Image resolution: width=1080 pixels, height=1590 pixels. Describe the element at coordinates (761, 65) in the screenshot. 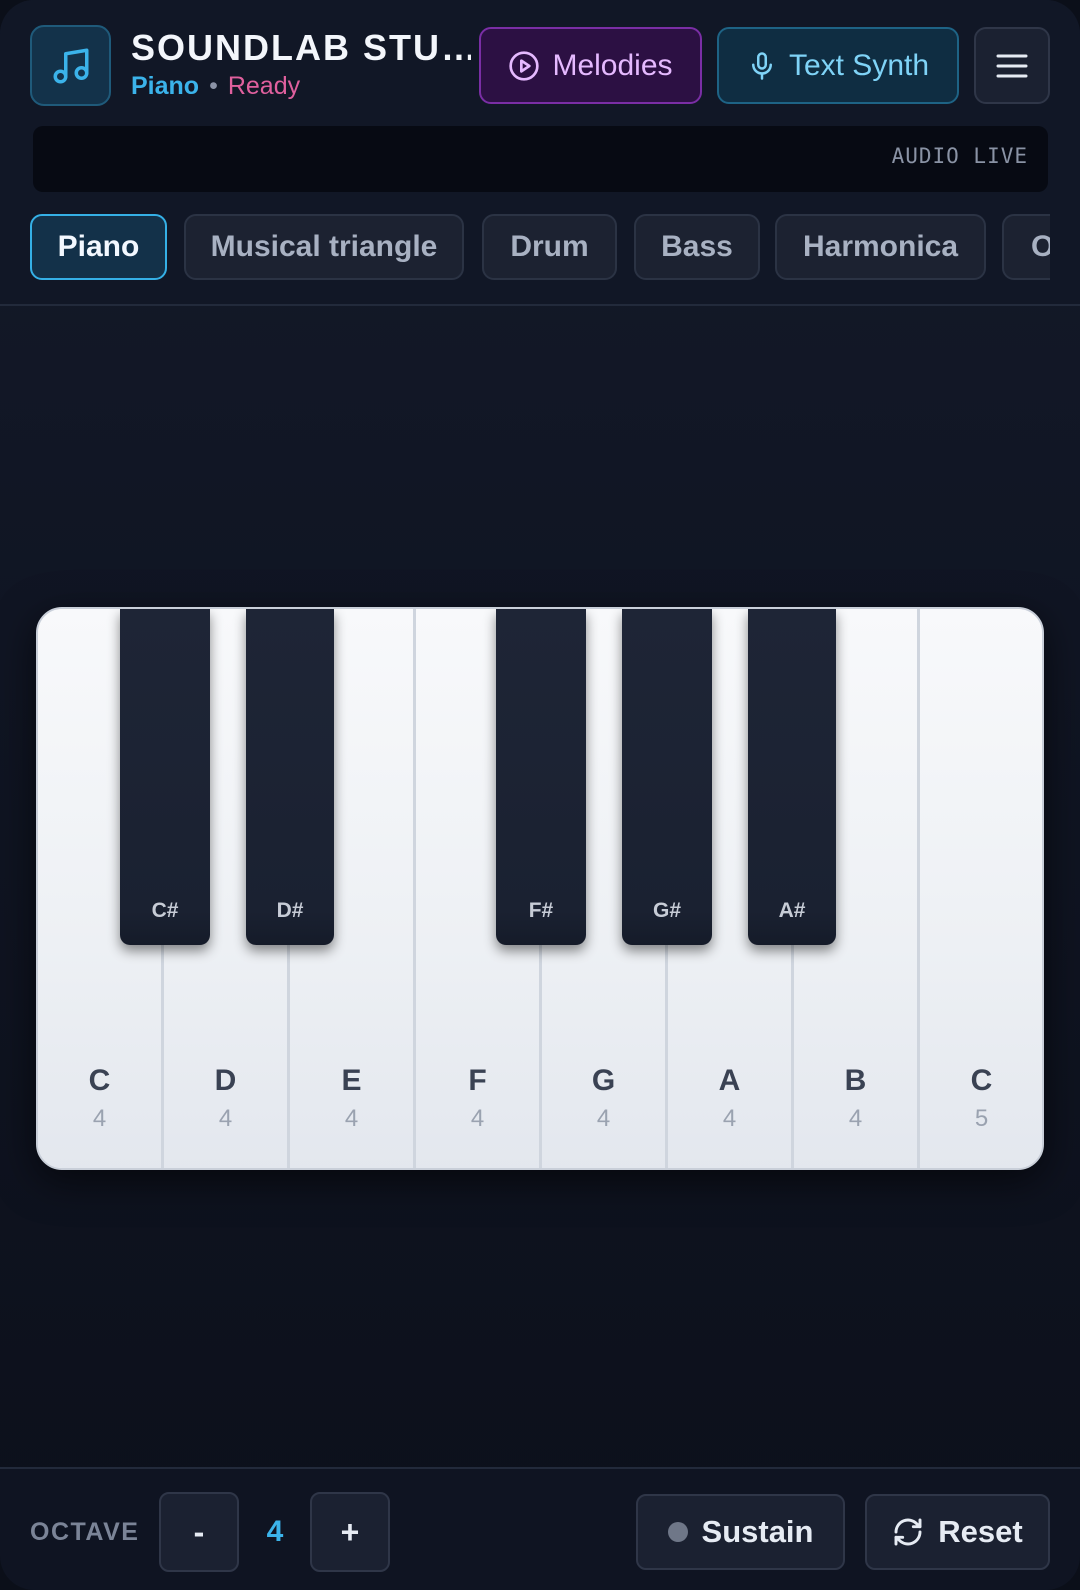

I see `microphone-icon` at that location.